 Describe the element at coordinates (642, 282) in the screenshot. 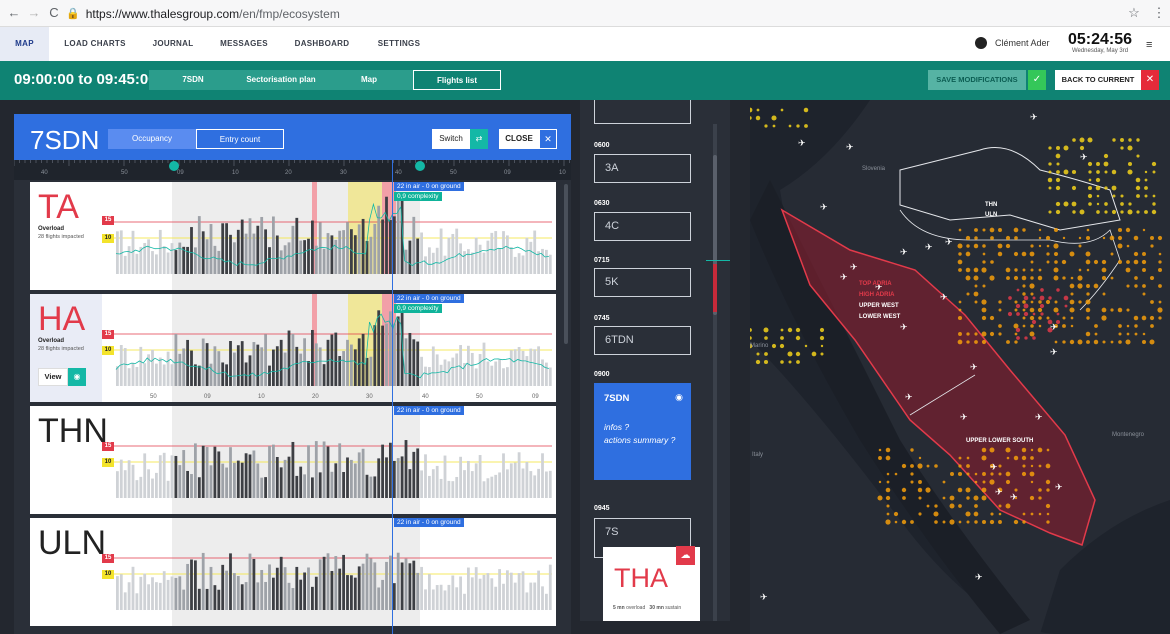

I see `timeline-slot: 5K` at that location.